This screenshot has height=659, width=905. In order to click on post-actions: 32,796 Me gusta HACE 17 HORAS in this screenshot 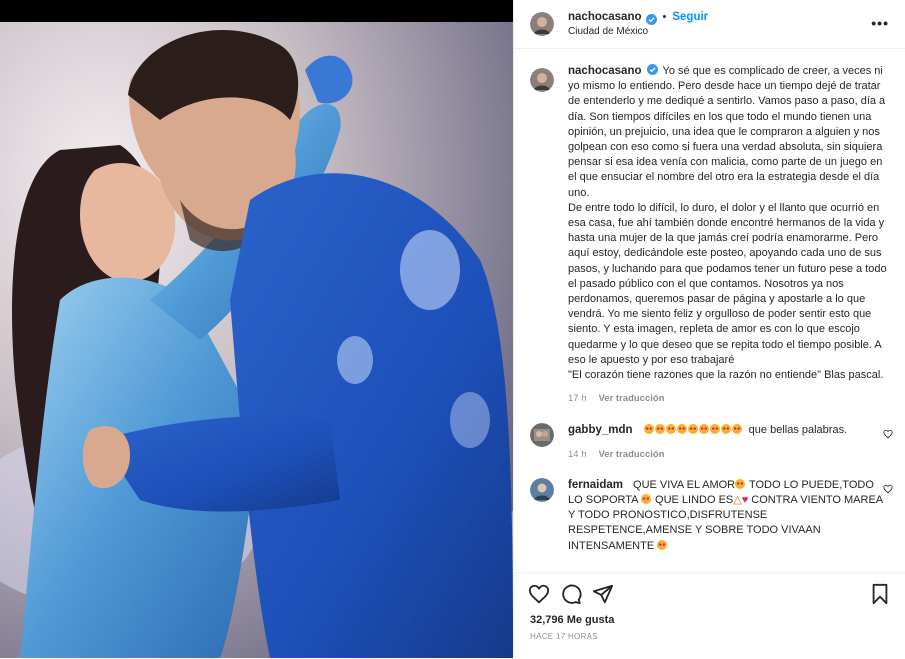, I will do `click(709, 615)`.